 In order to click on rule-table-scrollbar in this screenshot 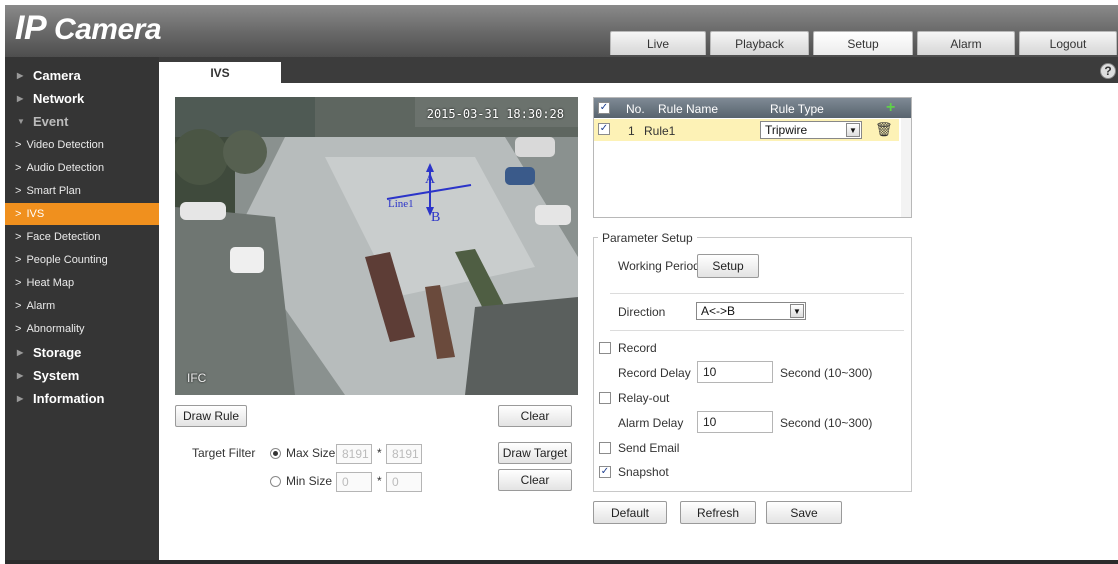, I will do `click(906, 167)`.